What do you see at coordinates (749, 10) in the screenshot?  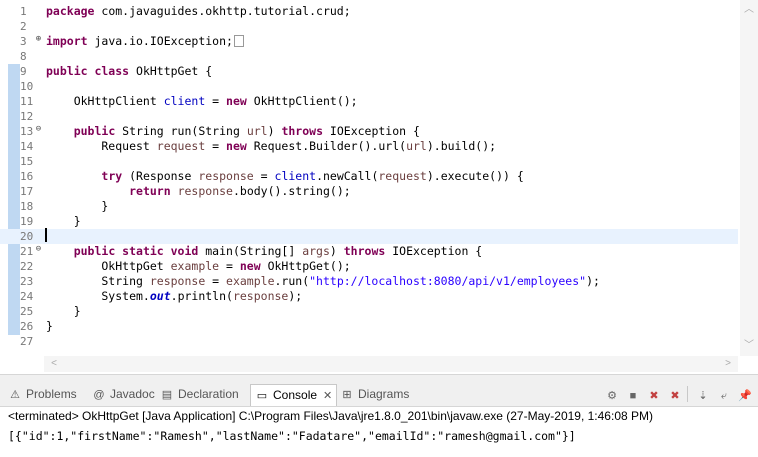 I see `scroll-up-icon: ︿` at bounding box center [749, 10].